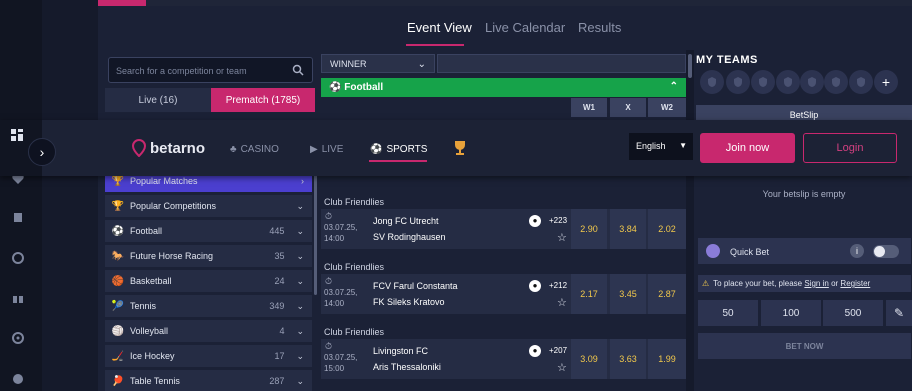  What do you see at coordinates (674, 86) in the screenshot?
I see `chevron-up-icon: ⌃` at bounding box center [674, 86].